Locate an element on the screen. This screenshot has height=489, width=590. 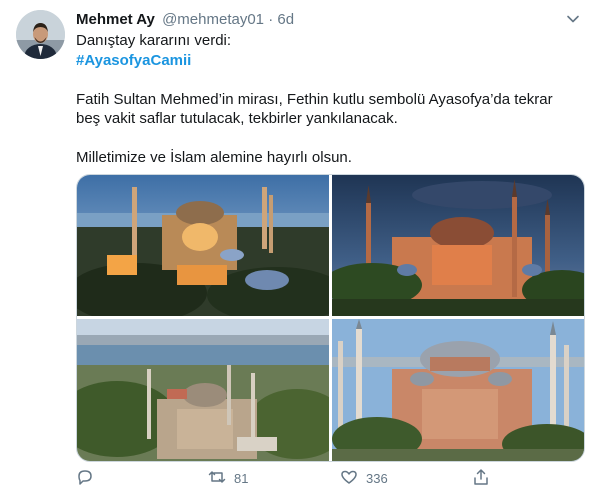
tweet-timestamp: 6d is located at coordinates (285, 19).